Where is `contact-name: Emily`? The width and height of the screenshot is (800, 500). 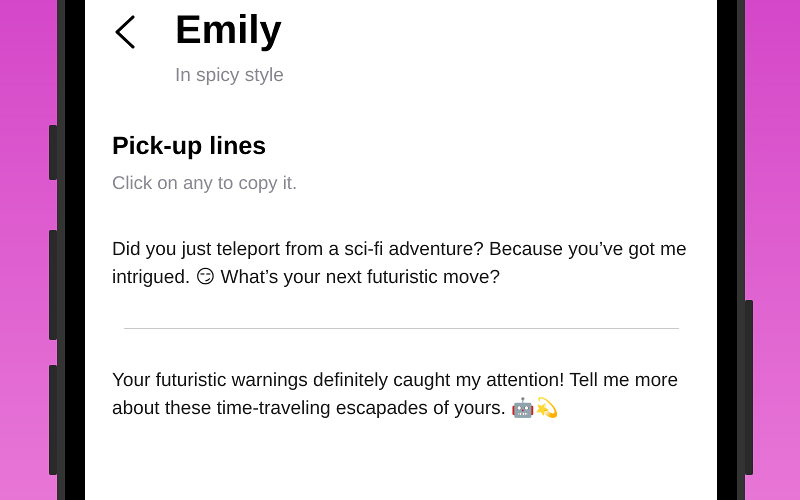 contact-name: Emily is located at coordinates (229, 30).